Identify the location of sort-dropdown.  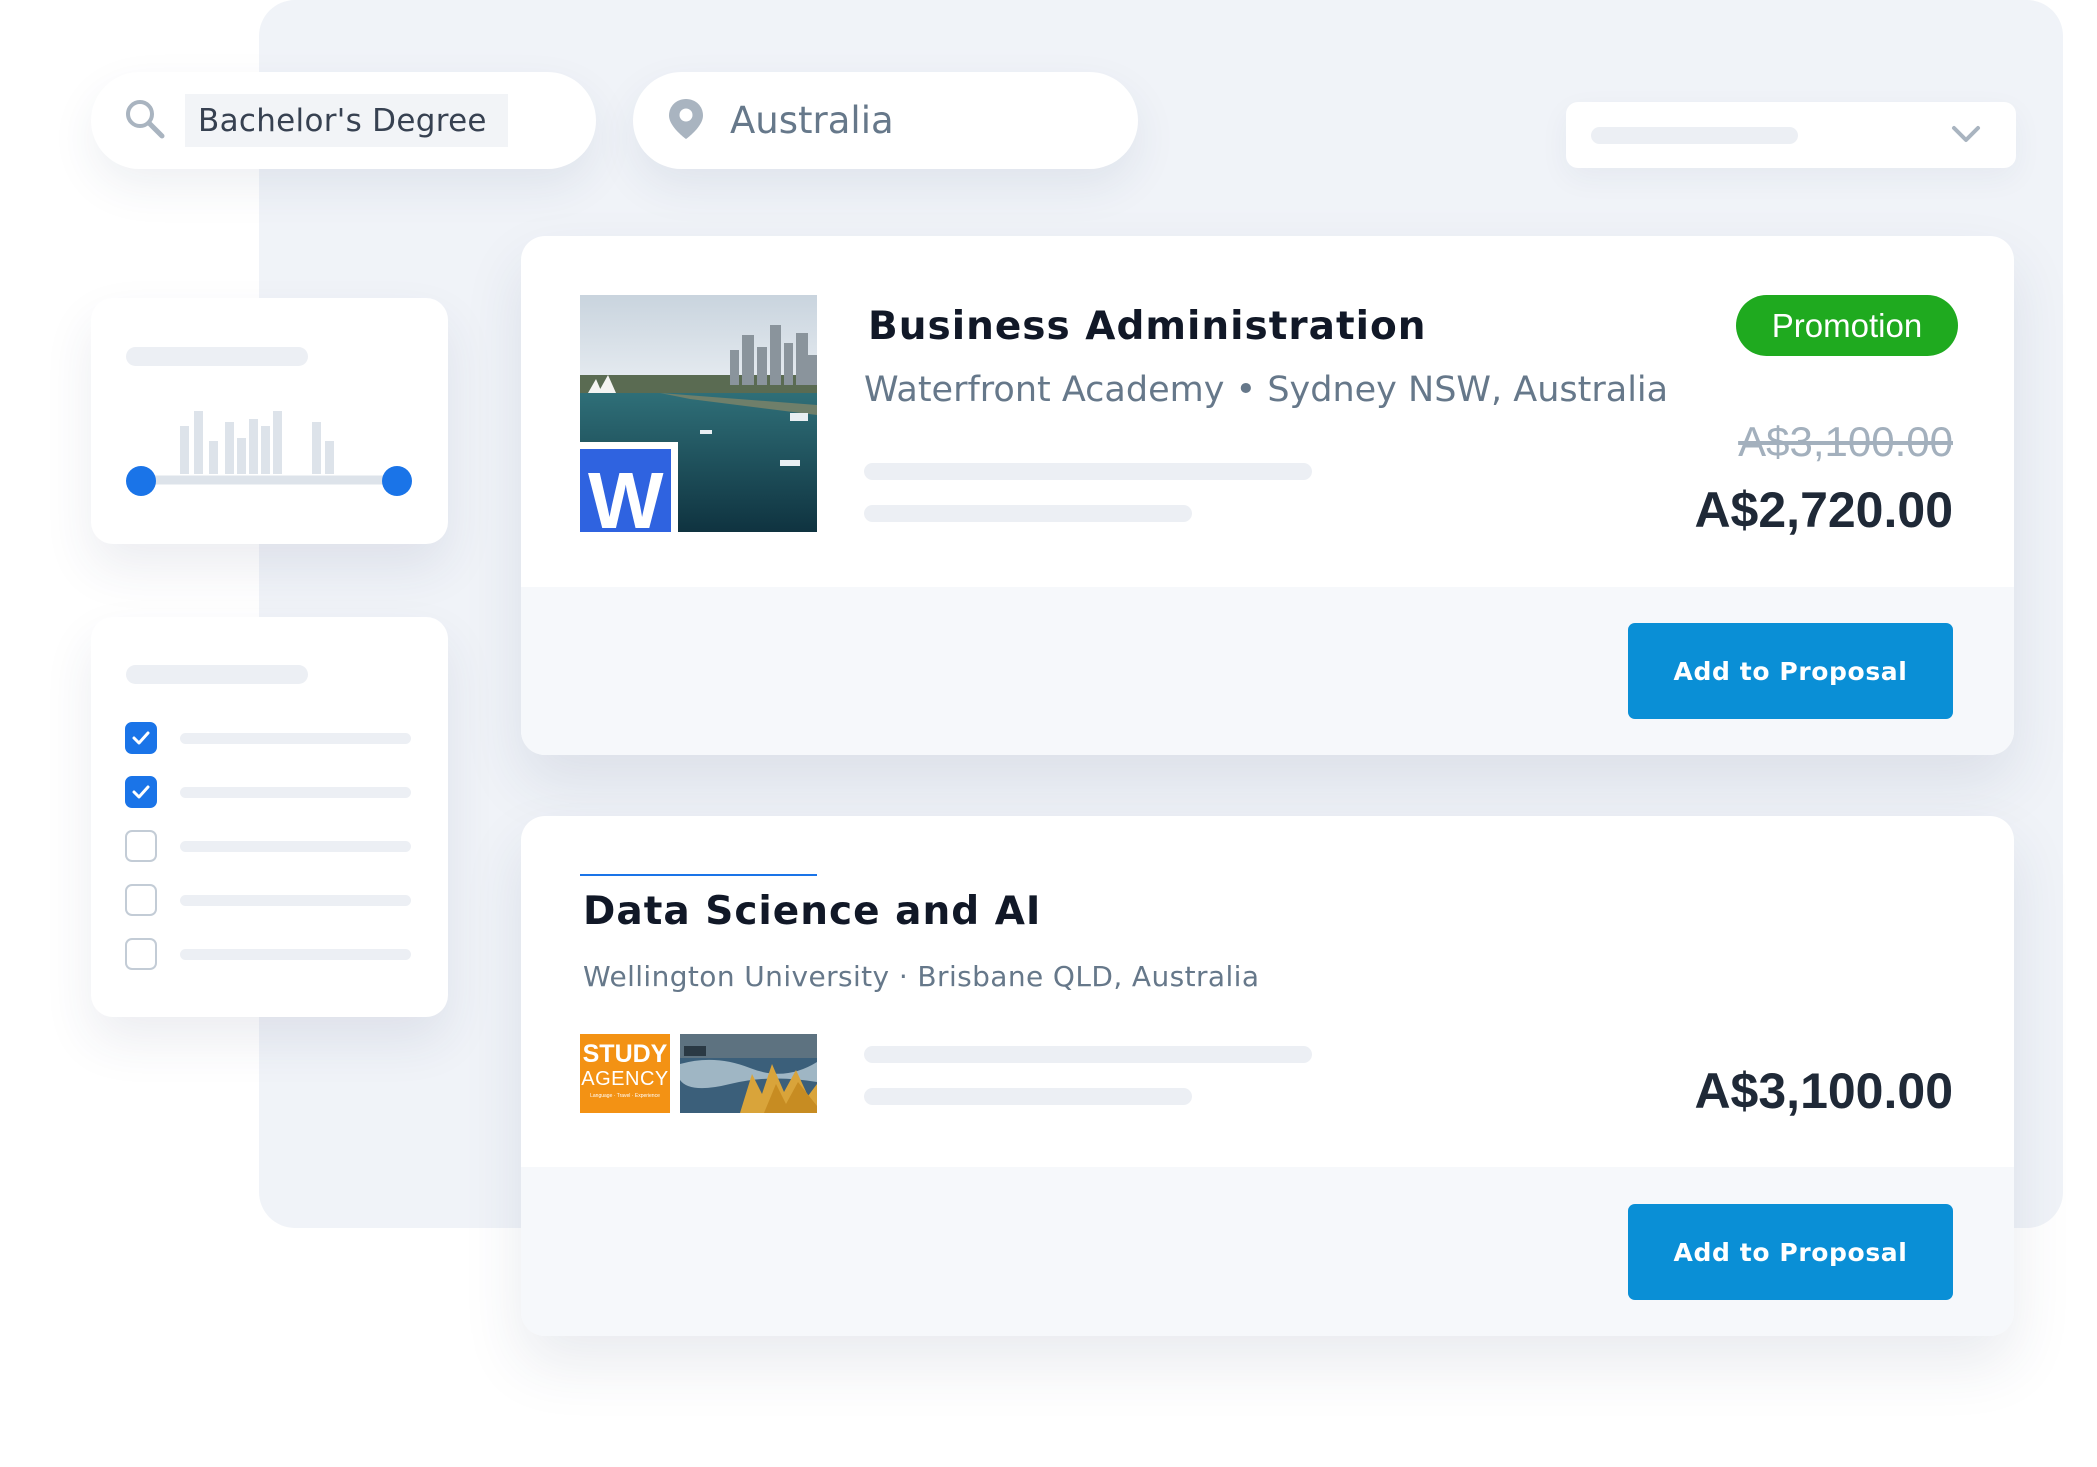
(1791, 135).